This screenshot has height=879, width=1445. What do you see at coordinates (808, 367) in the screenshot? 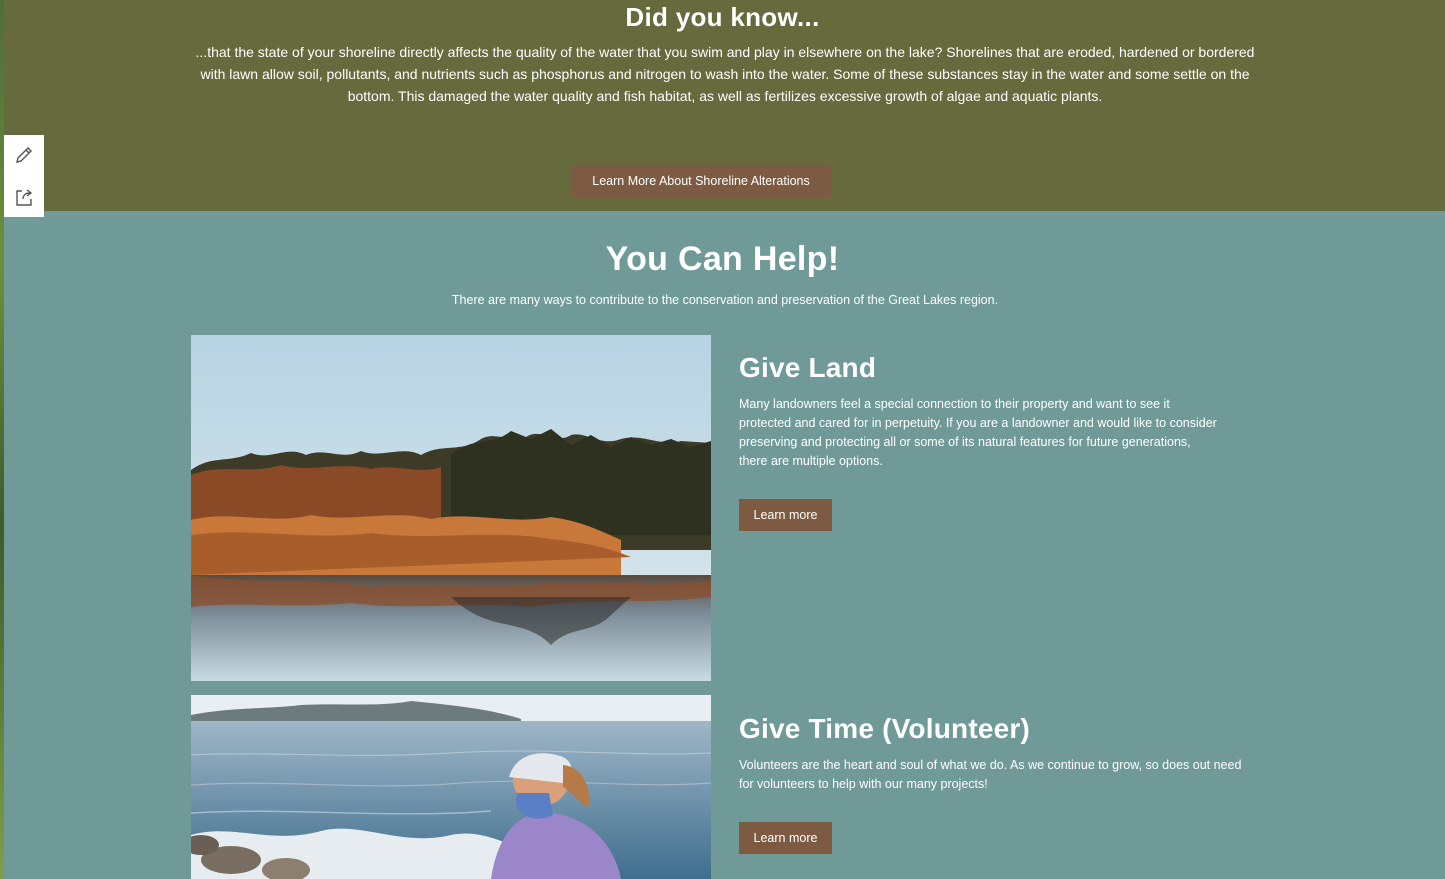
I see `give-land-title: Give Land` at bounding box center [808, 367].